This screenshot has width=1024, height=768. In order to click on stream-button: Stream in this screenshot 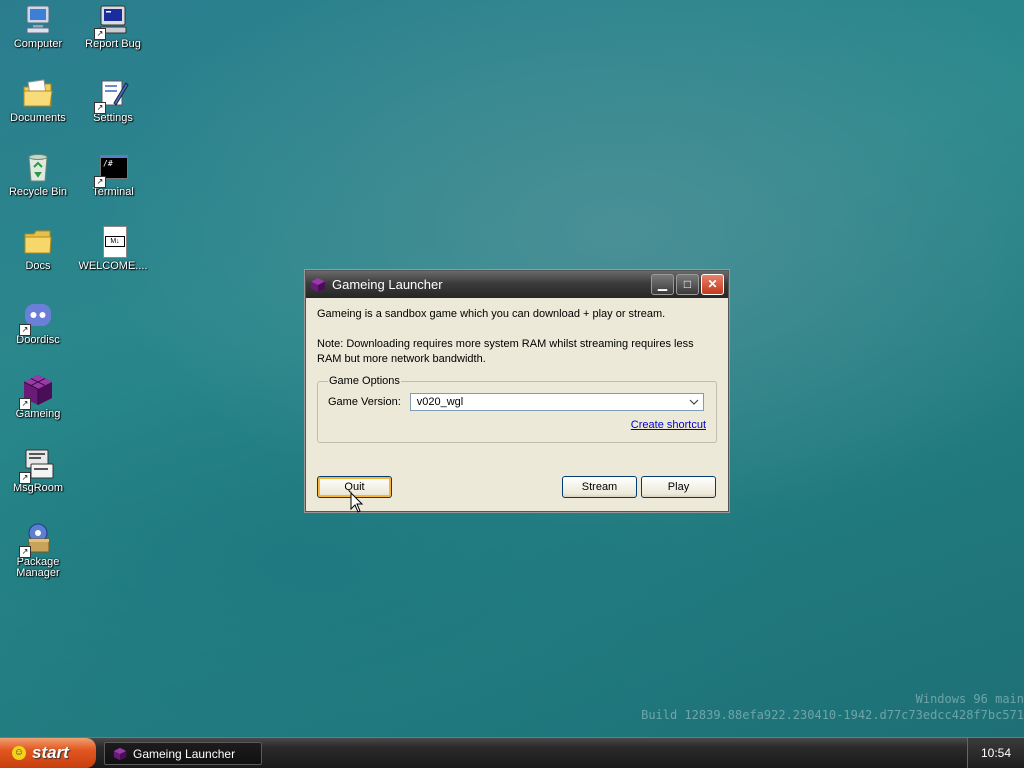, I will do `click(599, 487)`.